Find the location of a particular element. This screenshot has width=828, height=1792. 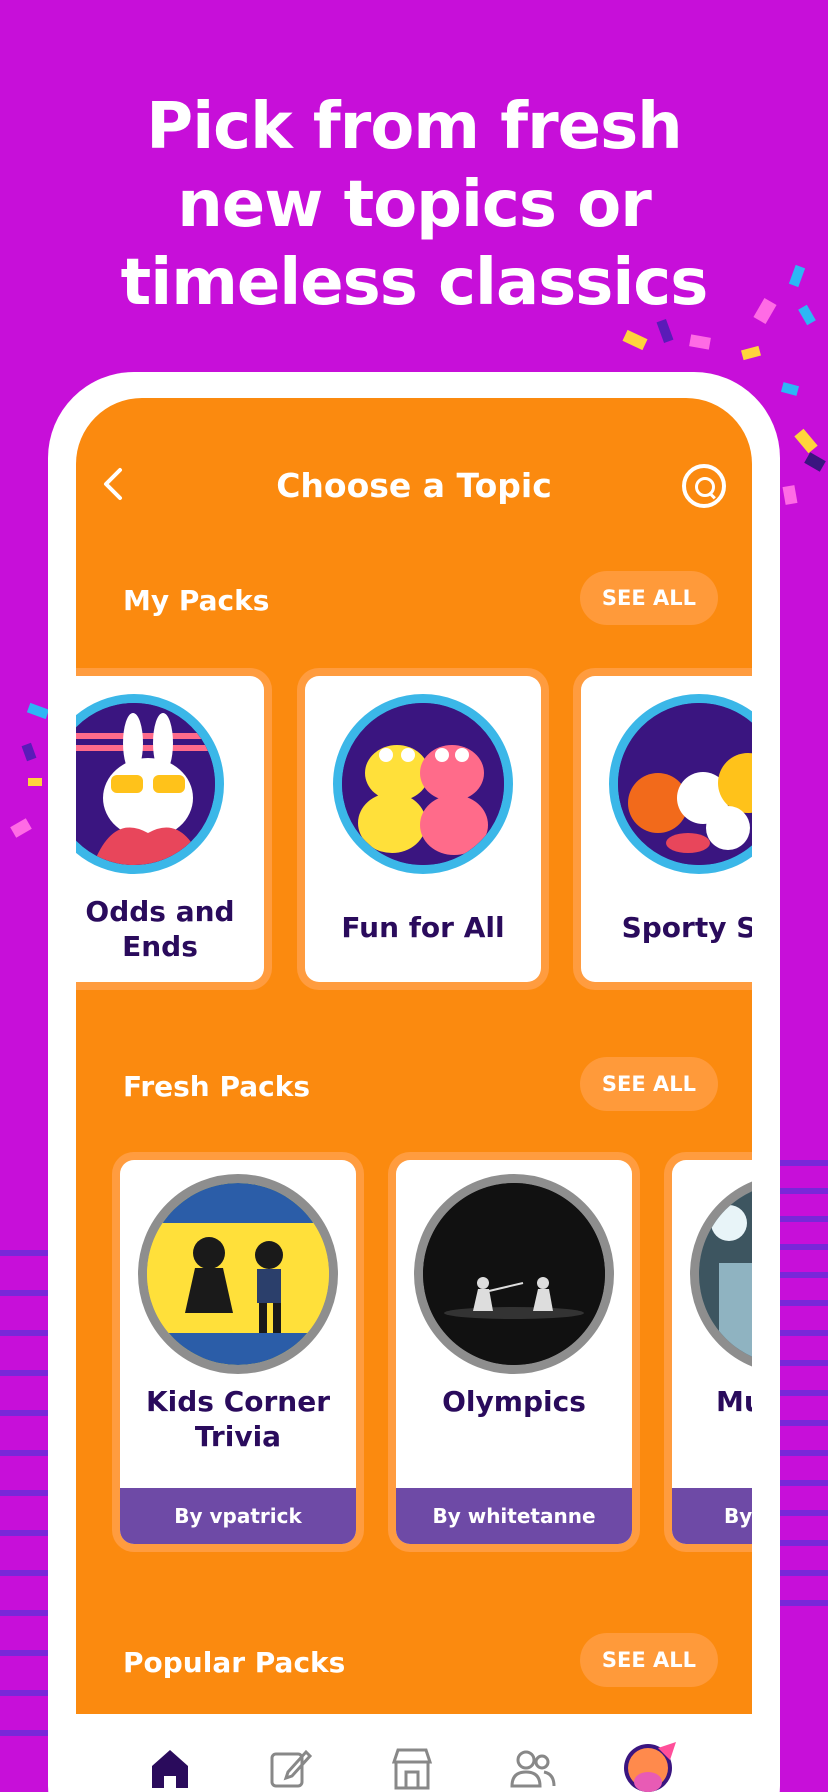

tab-bar is located at coordinates (414, 1753).